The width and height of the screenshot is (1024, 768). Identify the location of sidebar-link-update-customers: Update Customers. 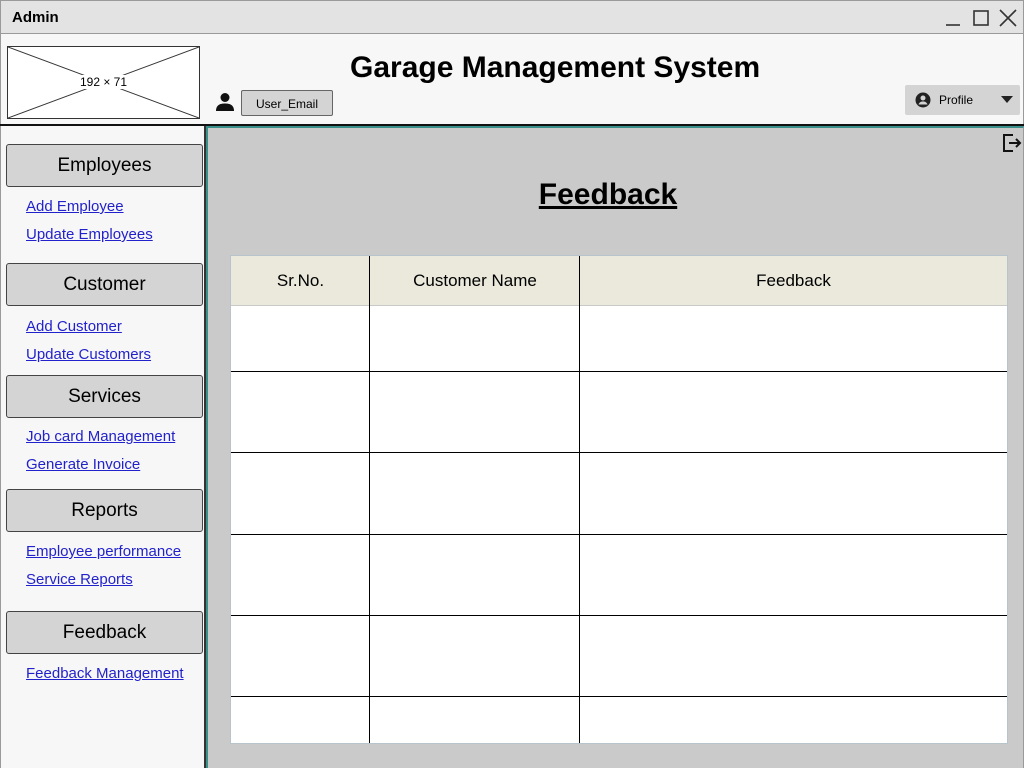
(88, 354).